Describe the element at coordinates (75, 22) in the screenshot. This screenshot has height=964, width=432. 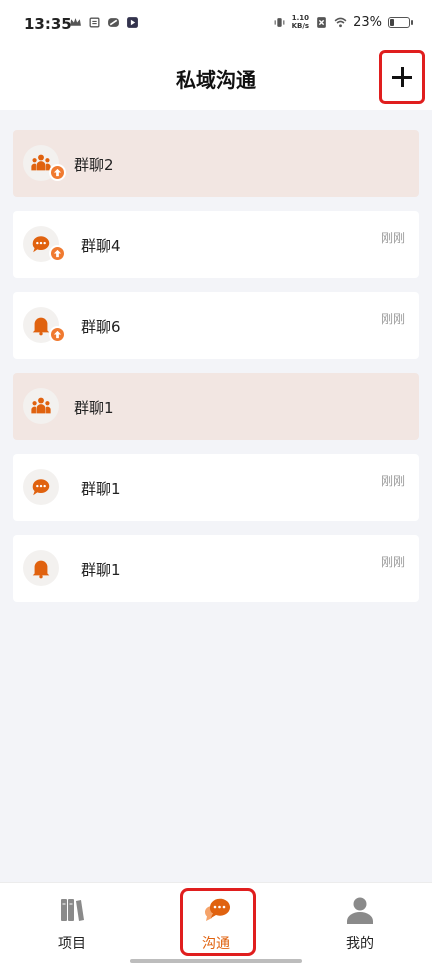
I see `crown-icon` at that location.